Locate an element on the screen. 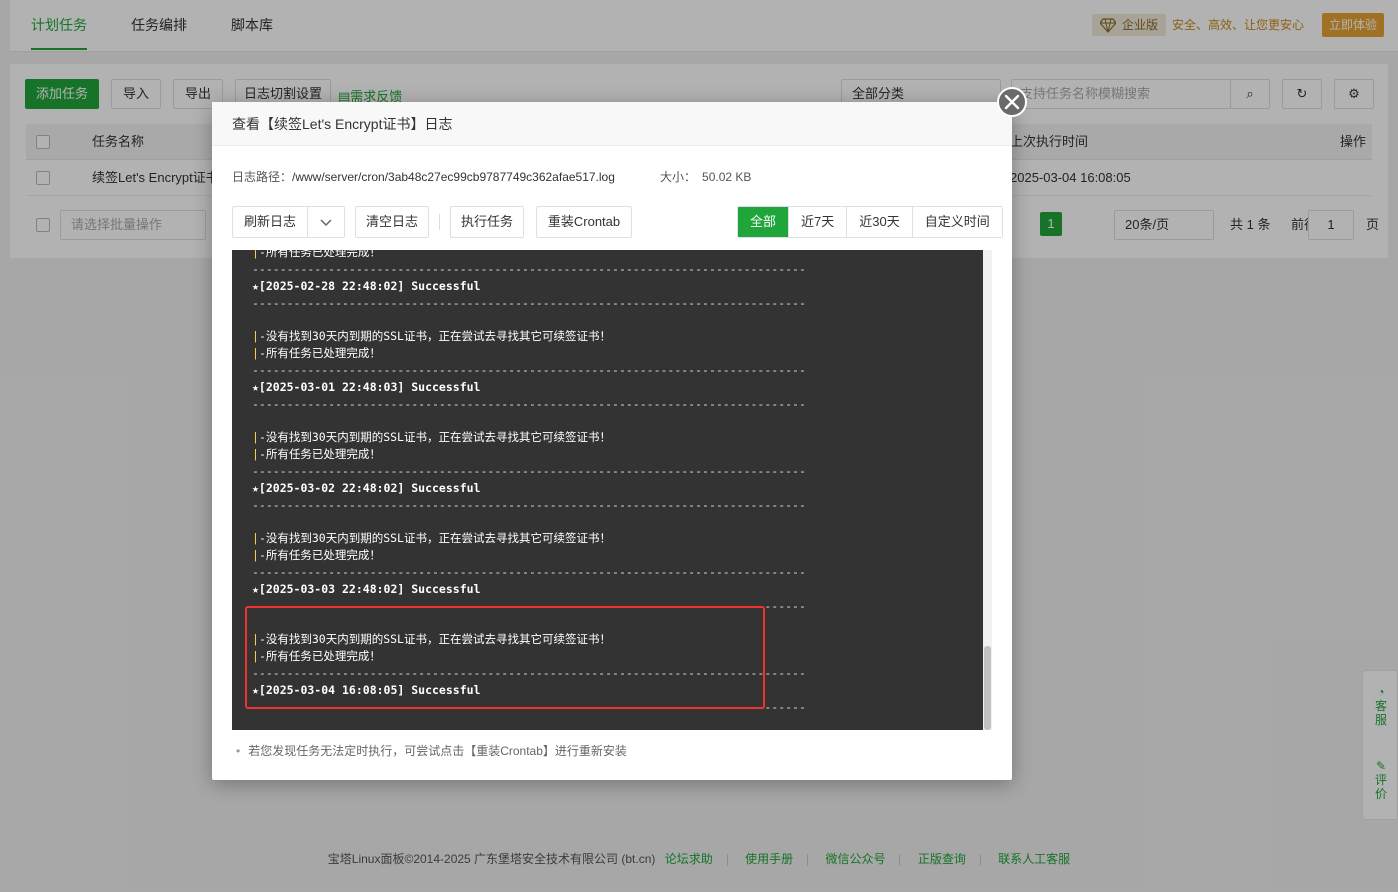 The height and width of the screenshot is (892, 1398). log-line: ★[2025-03-03 22:48:02] Successful is located at coordinates (366, 588).